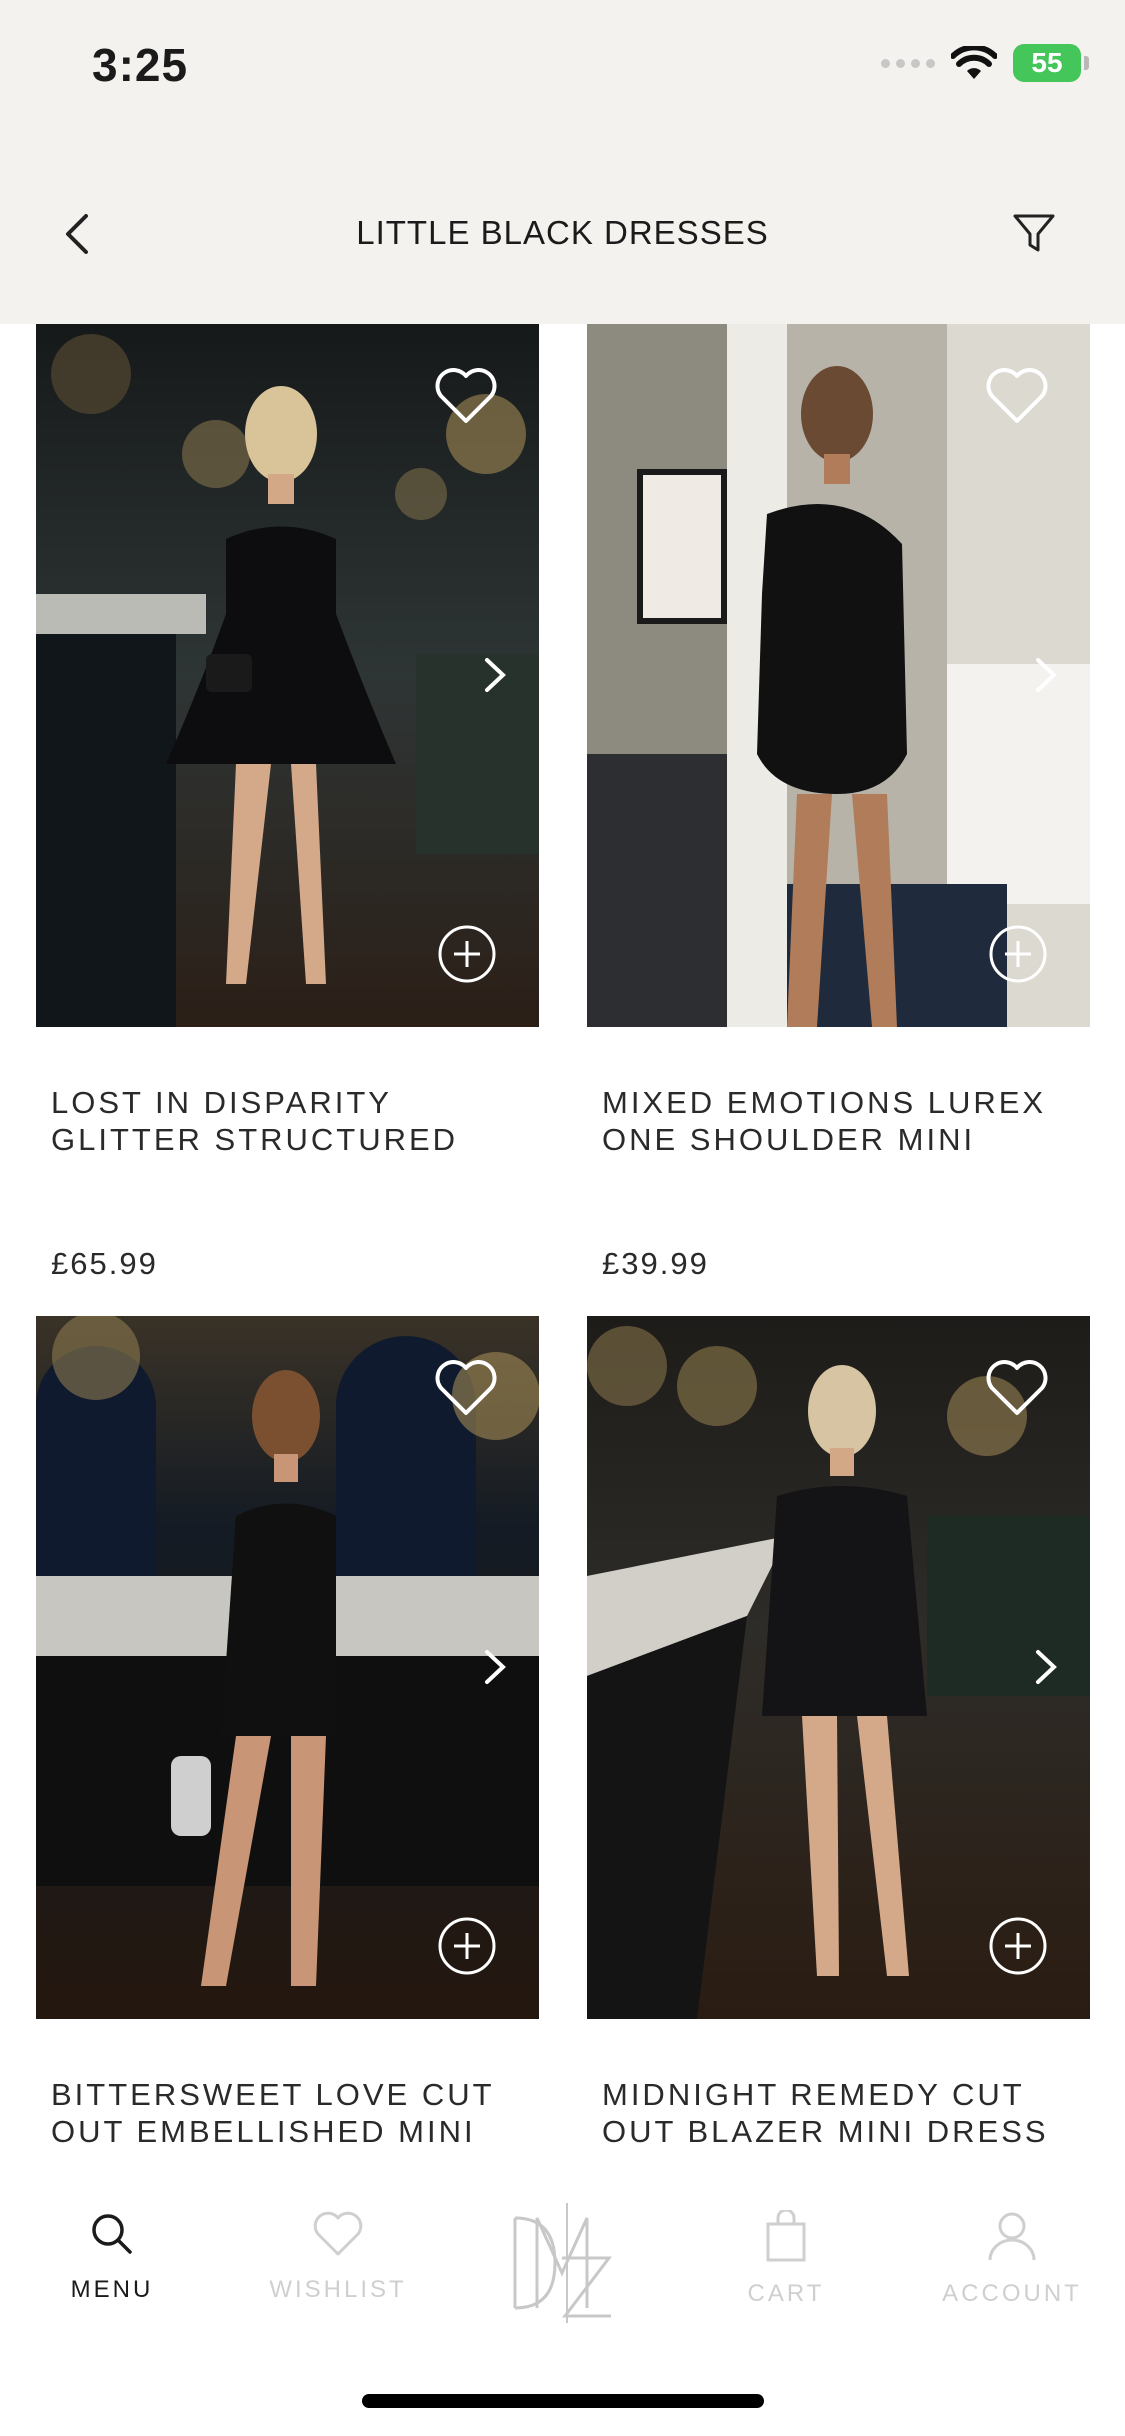  Describe the element at coordinates (338, 2289) in the screenshot. I see `tab-wishlist-label: WISHLIST` at that location.